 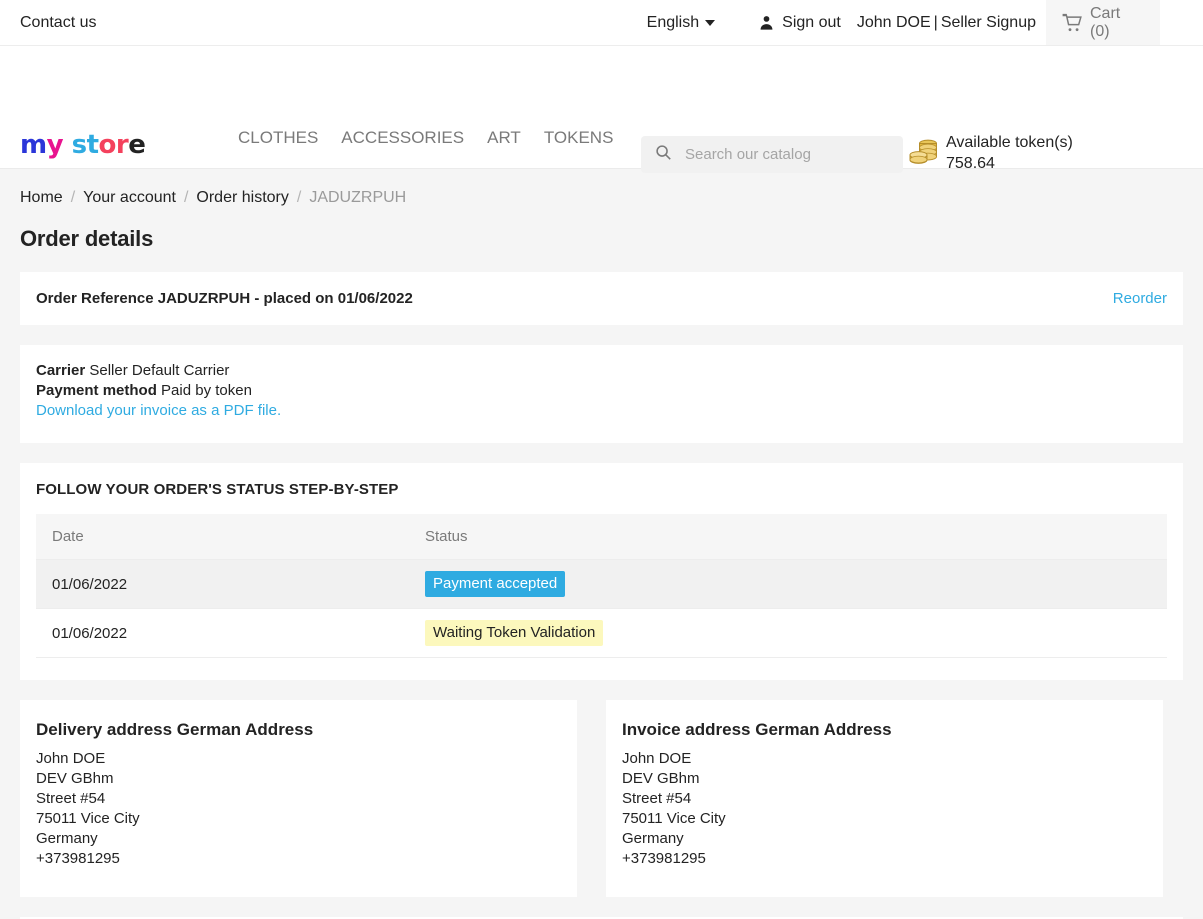 What do you see at coordinates (358, 197) in the screenshot?
I see `breadcrumb-current: JADUZRPUH` at bounding box center [358, 197].